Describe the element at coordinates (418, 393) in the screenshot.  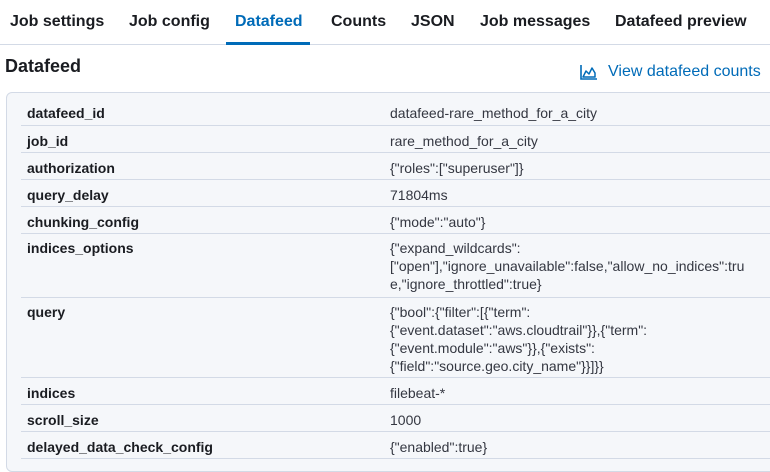
I see `row-value: filebeat-*` at that location.